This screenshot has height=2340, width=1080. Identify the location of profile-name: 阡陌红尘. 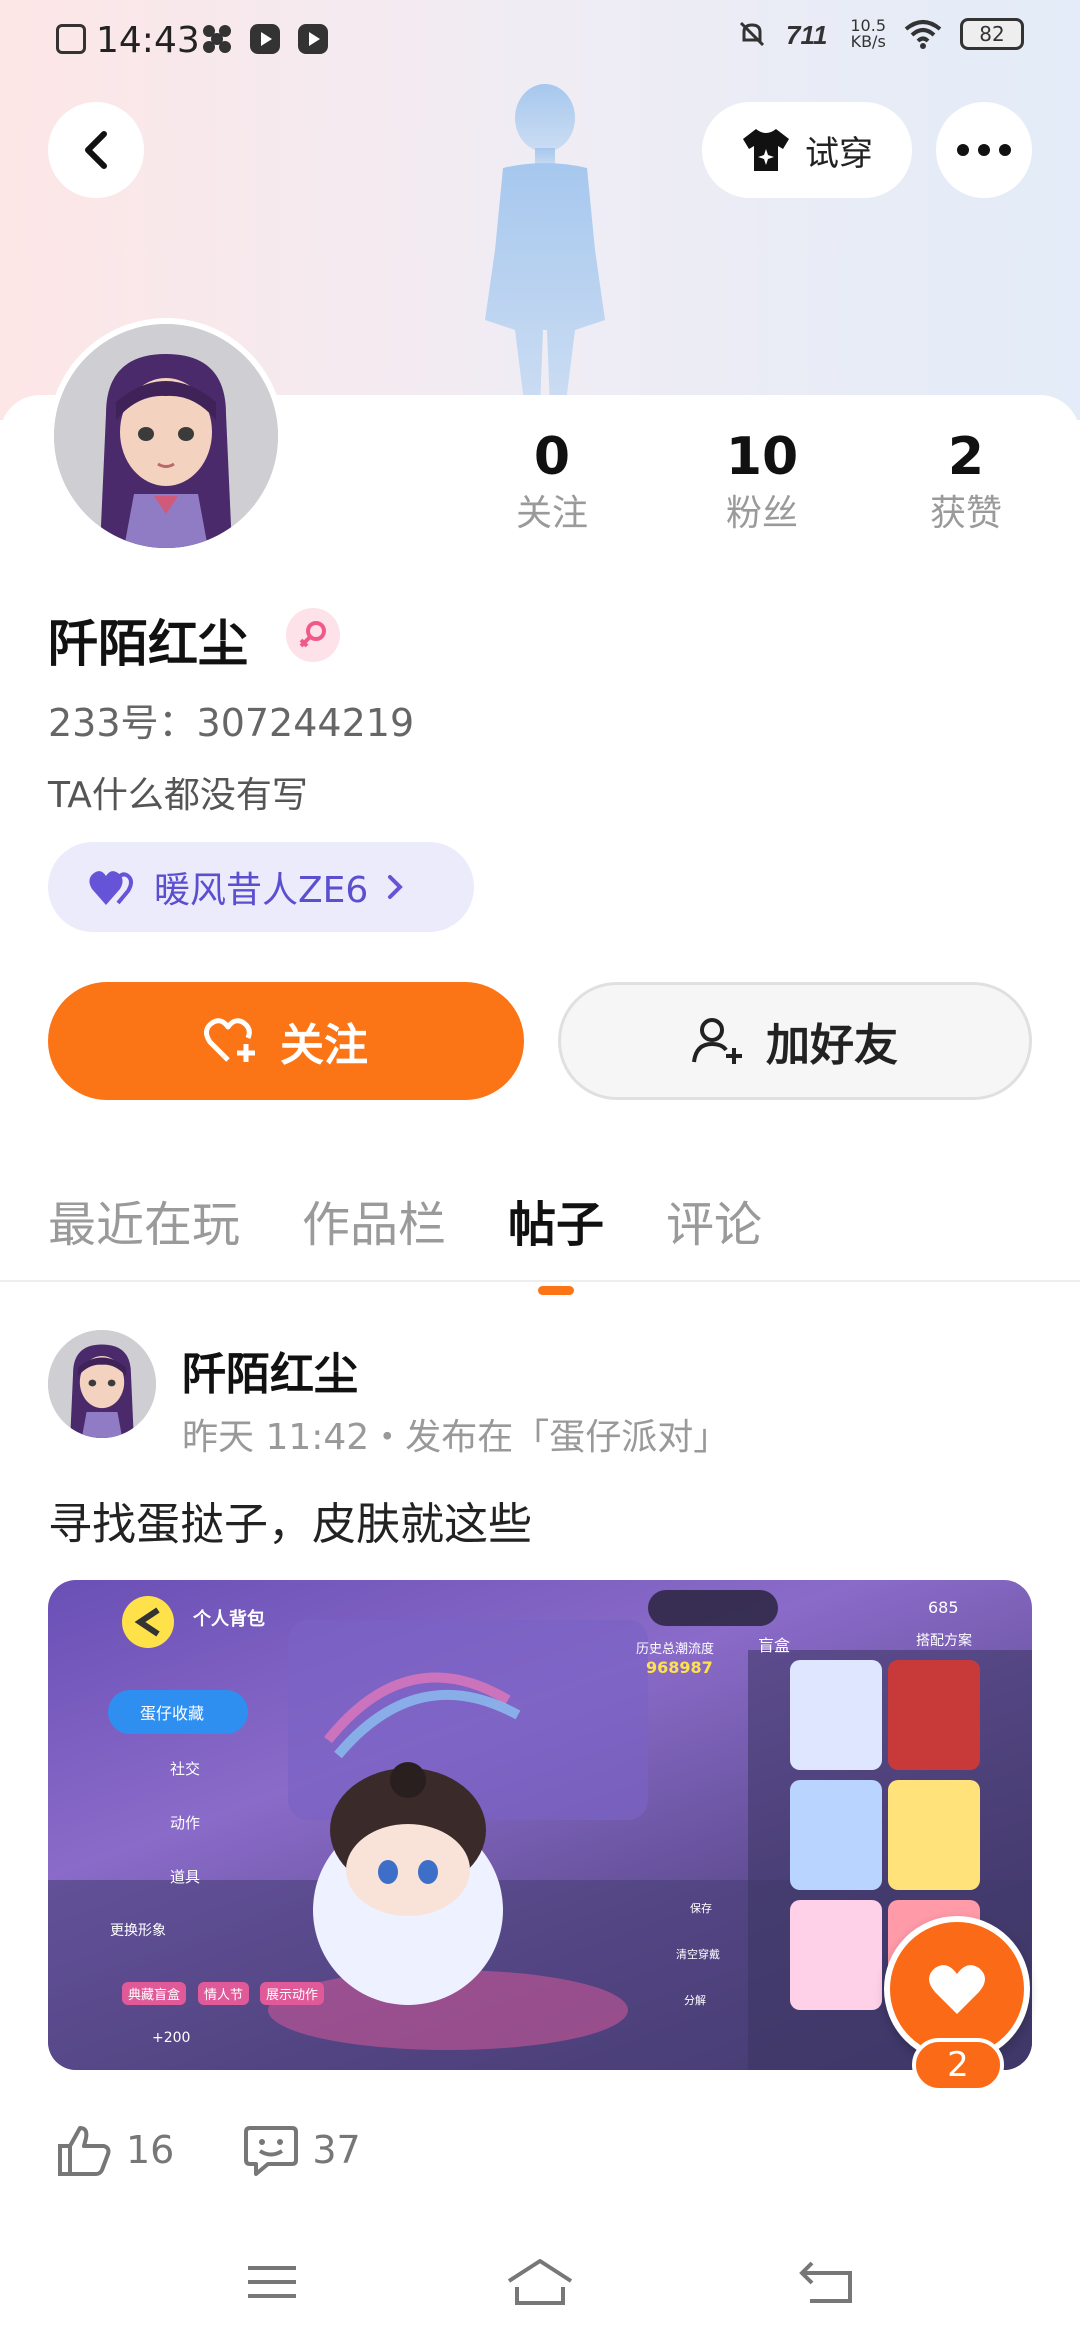
(148, 644).